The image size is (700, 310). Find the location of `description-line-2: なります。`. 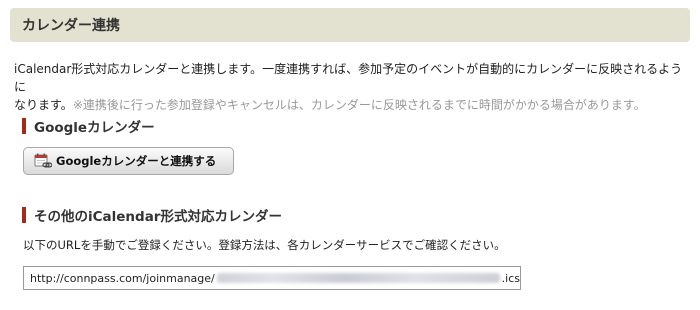

description-line-2: なります。 is located at coordinates (43, 105).